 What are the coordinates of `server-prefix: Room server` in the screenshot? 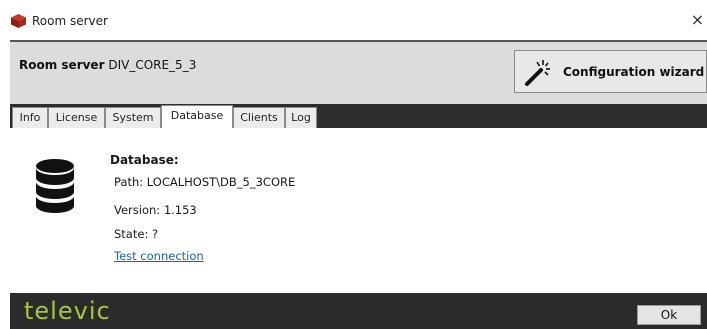 It's located at (62, 65).